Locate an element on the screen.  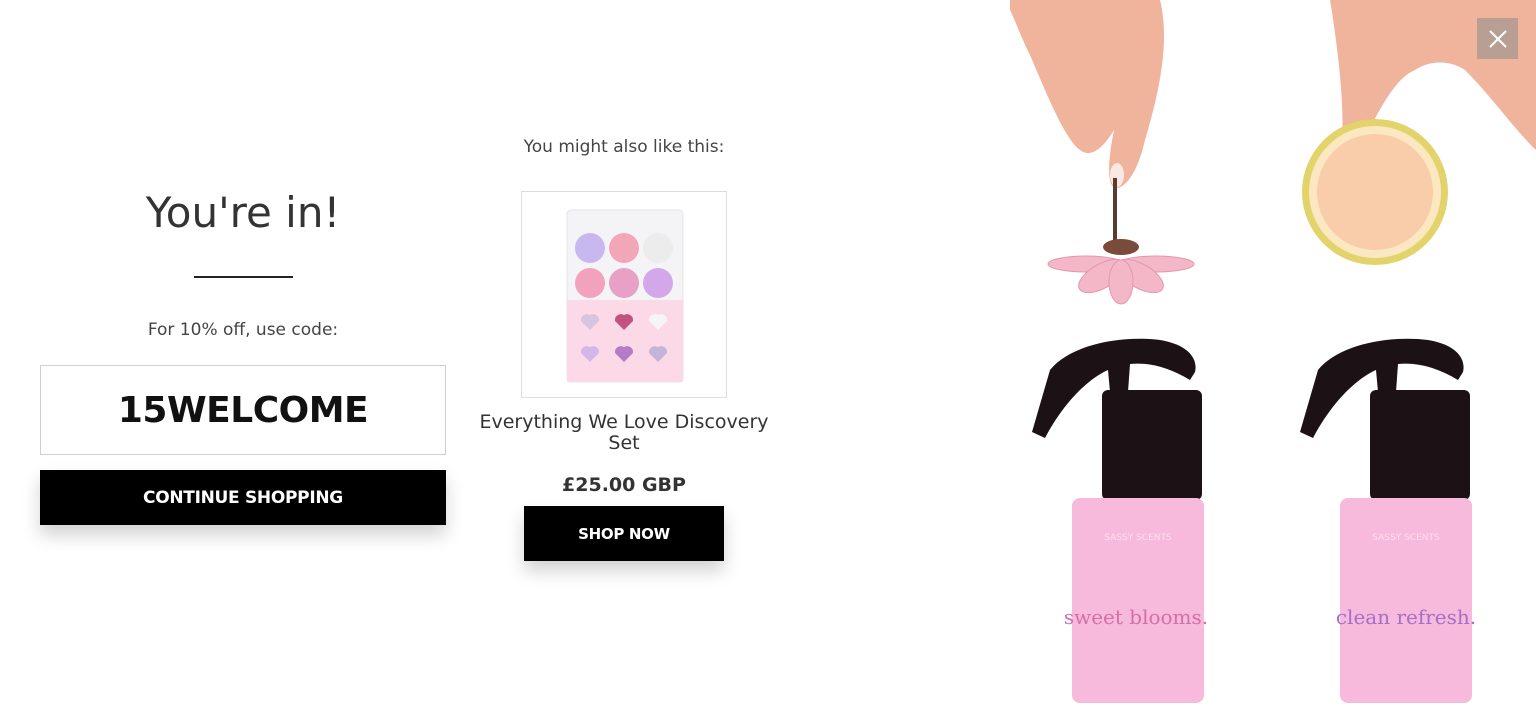
close-icon is located at coordinates (1497, 38).